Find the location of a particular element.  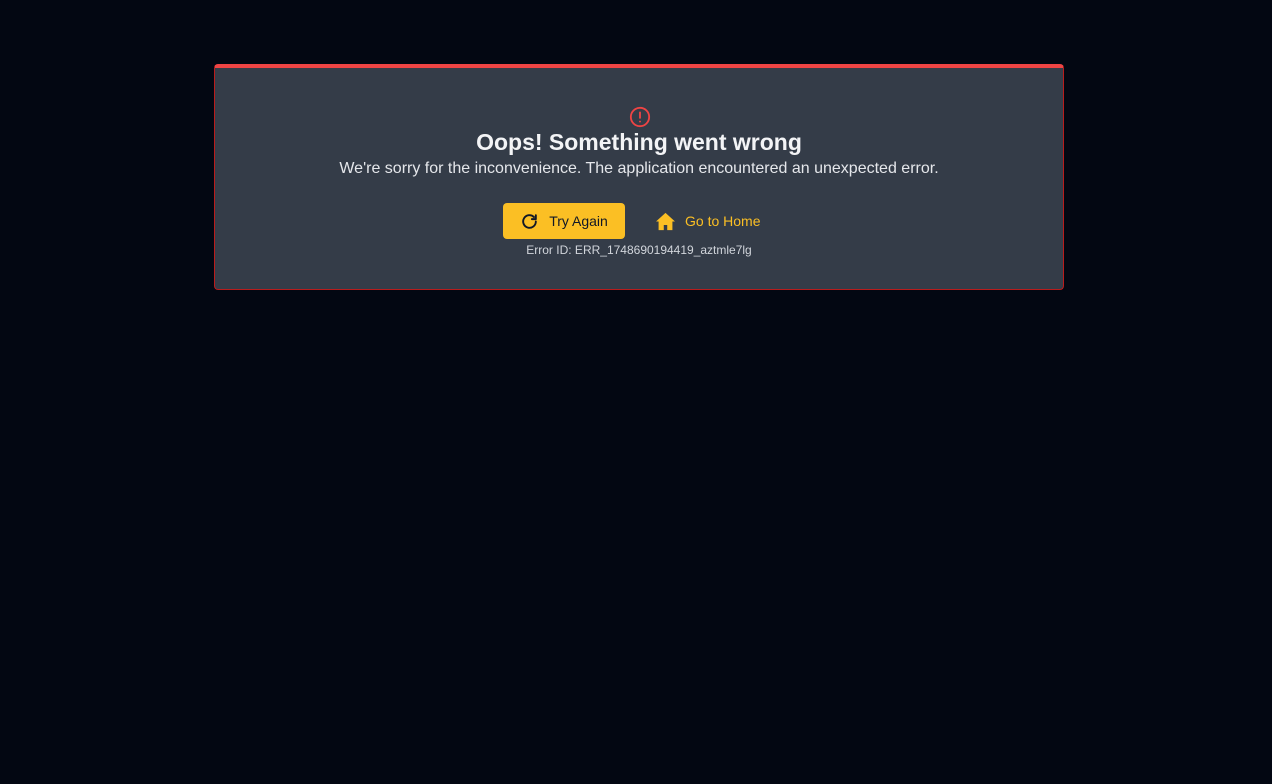

refresh-icon is located at coordinates (529, 221).